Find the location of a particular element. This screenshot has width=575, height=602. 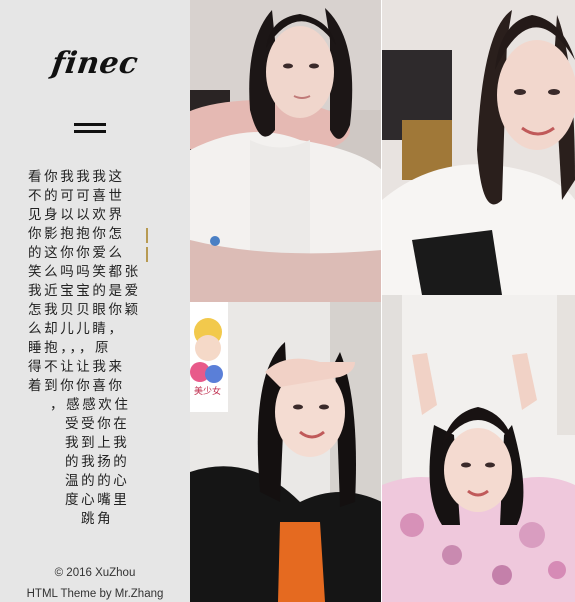

poem-line: 得不让让我来 is located at coordinates (76, 367).